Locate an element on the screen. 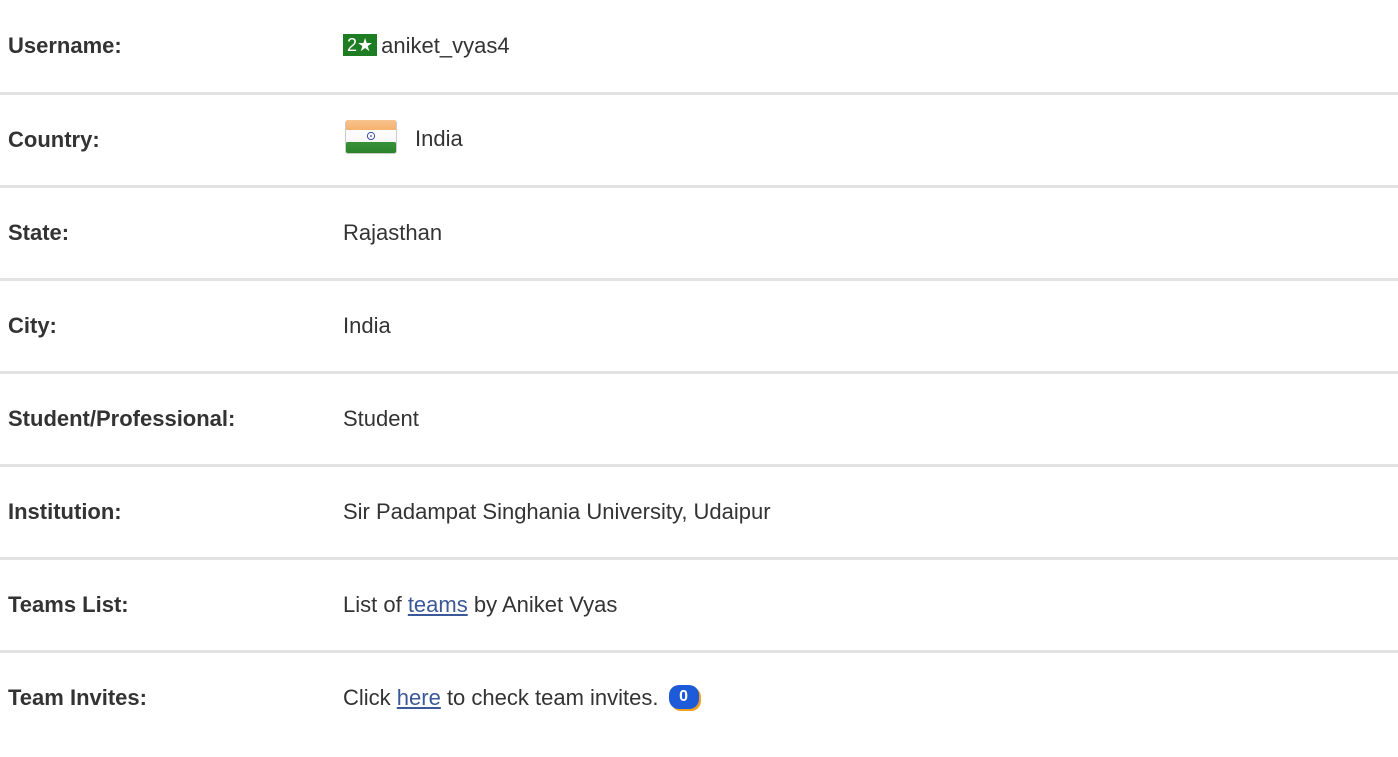 Image resolution: width=1398 pixels, height=757 pixels. city-value: India is located at coordinates (367, 325).